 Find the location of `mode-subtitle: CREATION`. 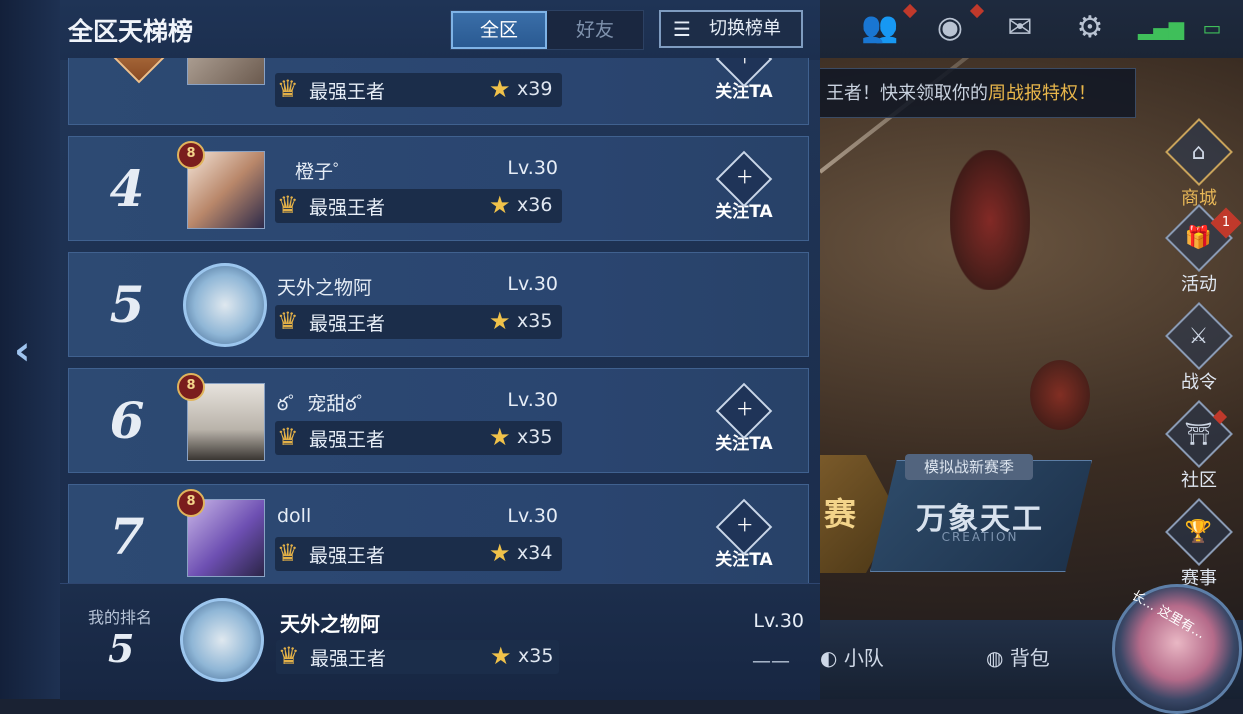

mode-subtitle: CREATION is located at coordinates (980, 537).